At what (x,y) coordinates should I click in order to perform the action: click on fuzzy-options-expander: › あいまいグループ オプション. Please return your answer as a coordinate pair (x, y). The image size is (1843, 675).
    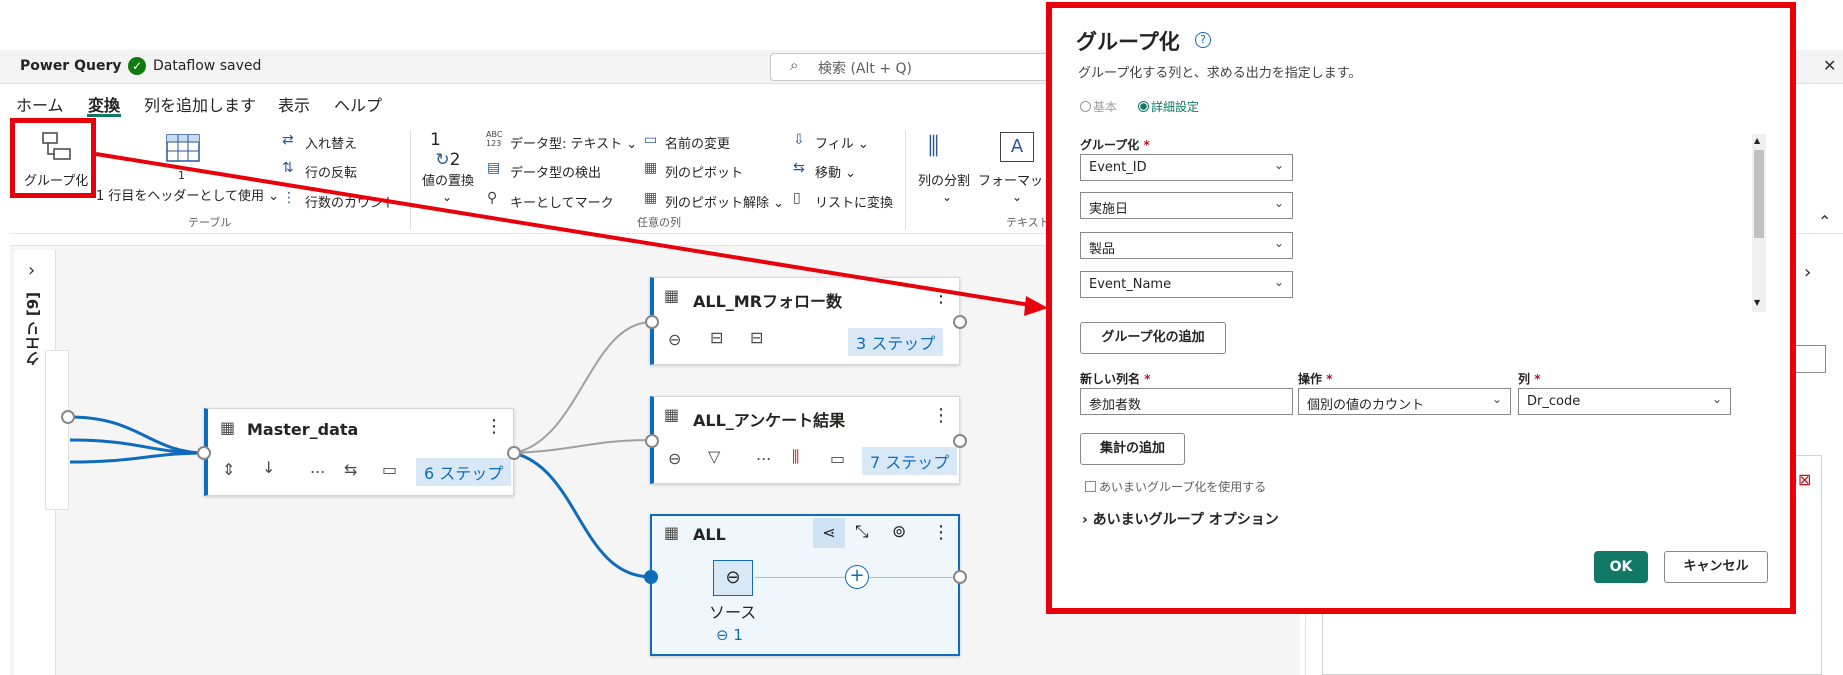
    Looking at the image, I should click on (1180, 519).